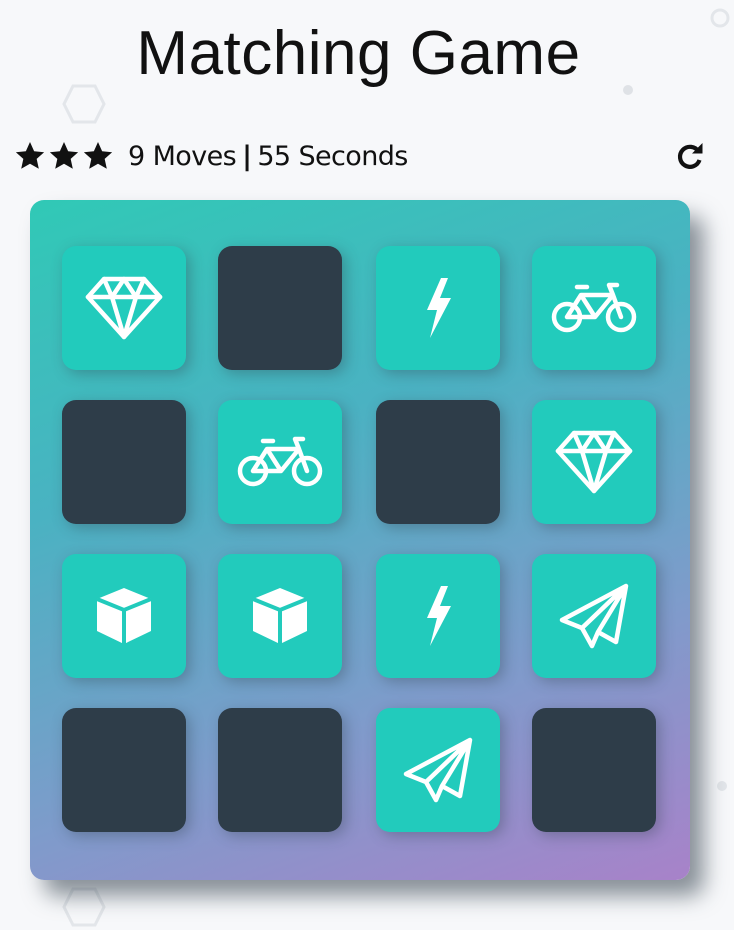 Image resolution: width=734 pixels, height=930 pixels. I want to click on background-dot-icon, so click(722, 786).